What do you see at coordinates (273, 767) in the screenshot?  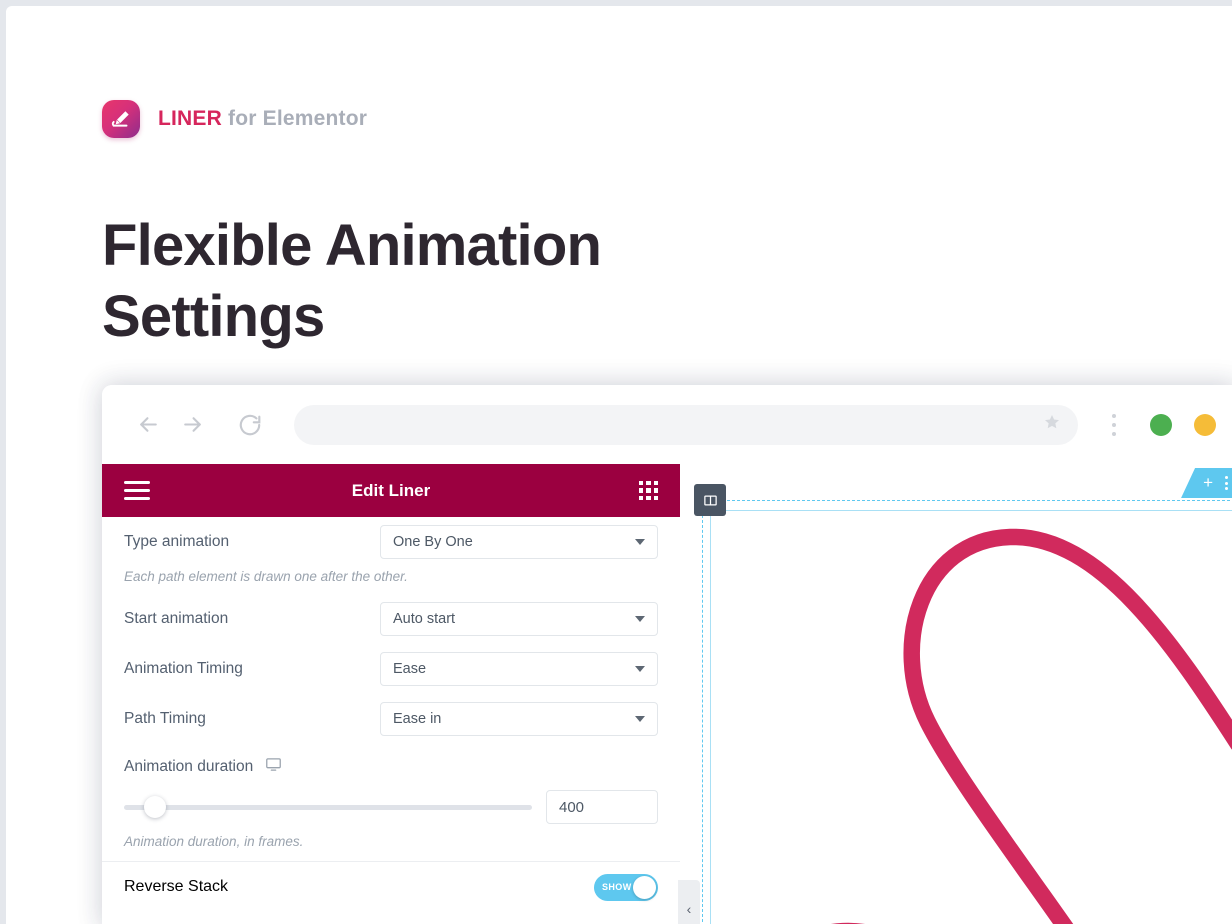 I see `monitor-icon` at bounding box center [273, 767].